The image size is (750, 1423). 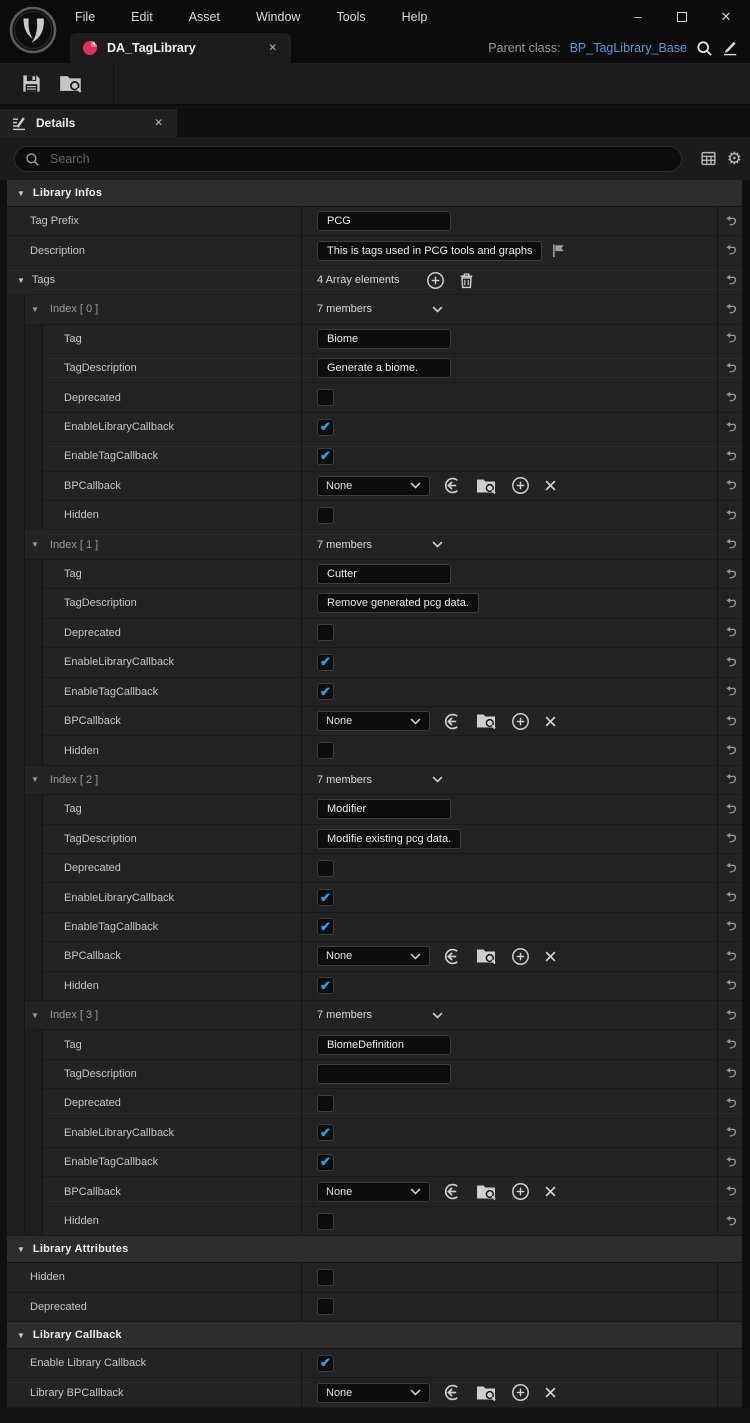 What do you see at coordinates (359, 159) in the screenshot?
I see `search-input` at bounding box center [359, 159].